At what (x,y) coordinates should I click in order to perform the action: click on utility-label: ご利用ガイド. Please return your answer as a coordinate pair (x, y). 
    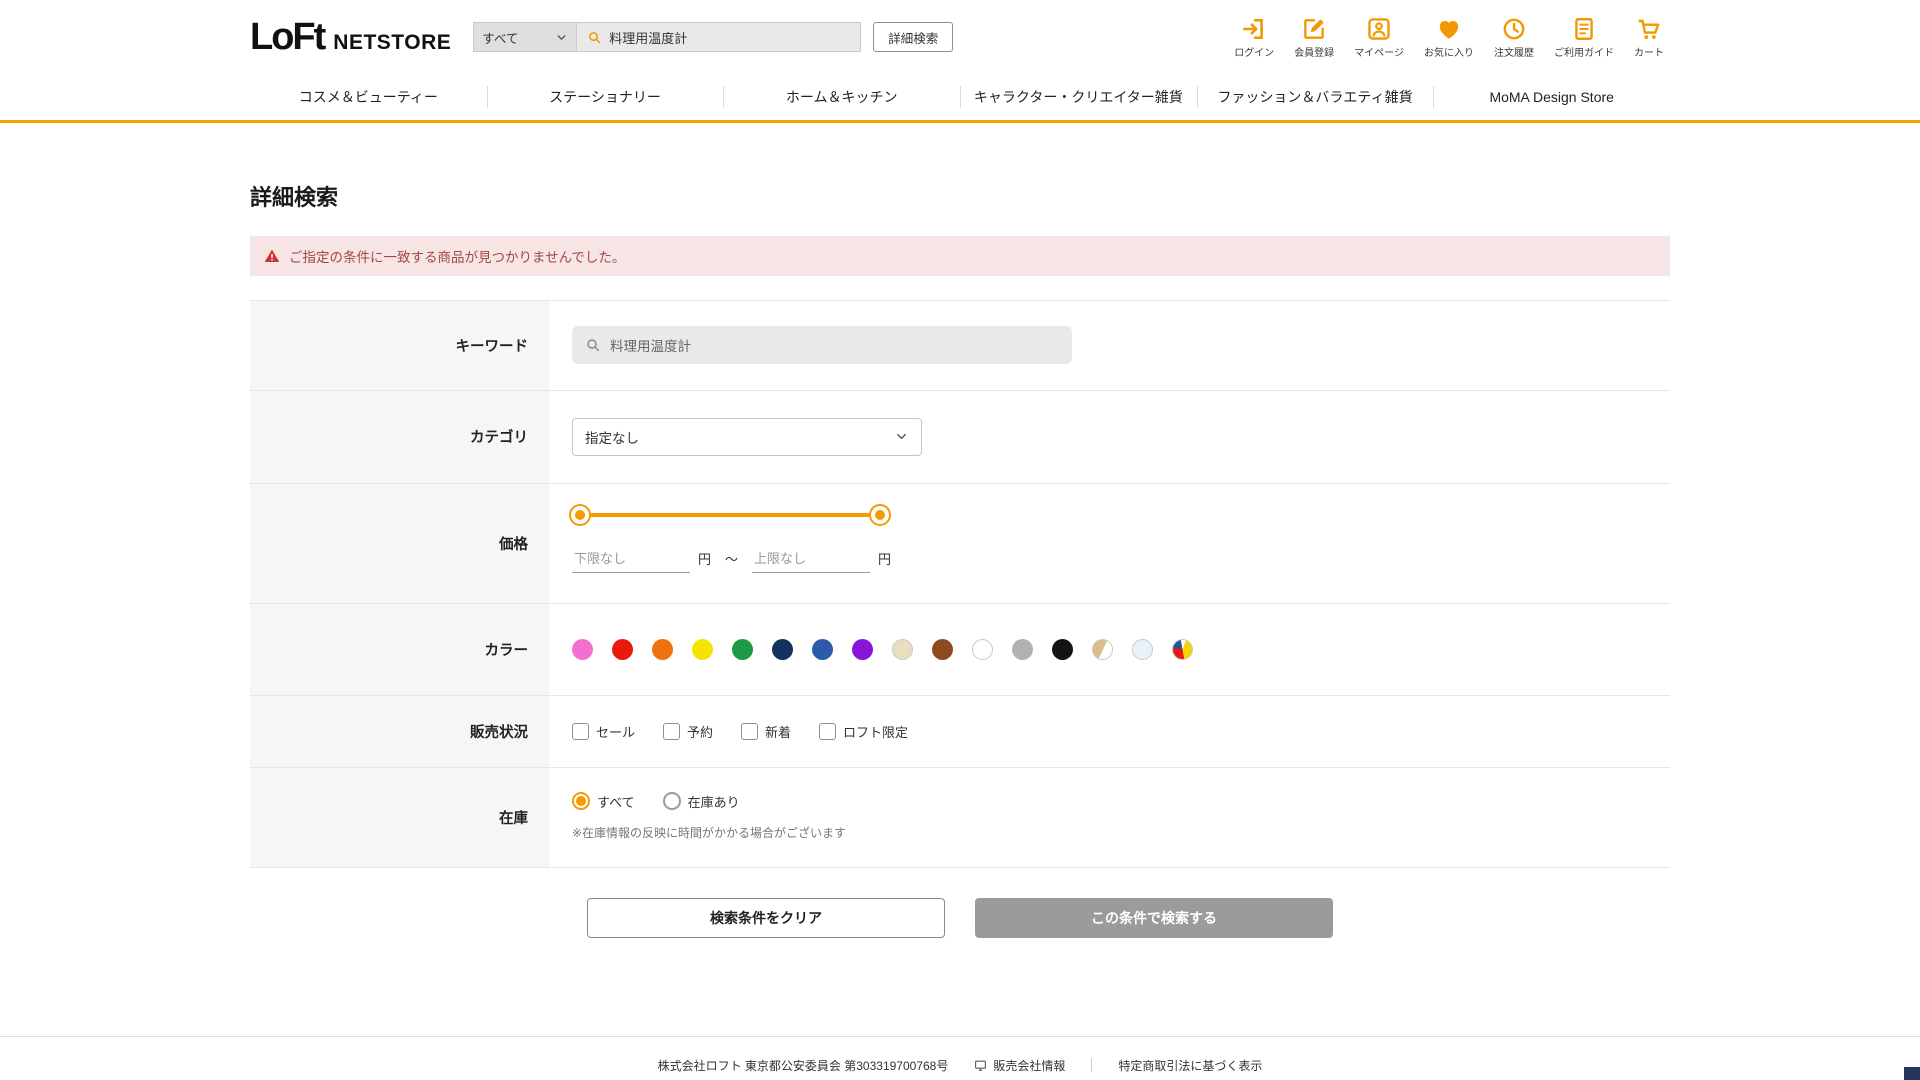
    Looking at the image, I should click on (1584, 53).